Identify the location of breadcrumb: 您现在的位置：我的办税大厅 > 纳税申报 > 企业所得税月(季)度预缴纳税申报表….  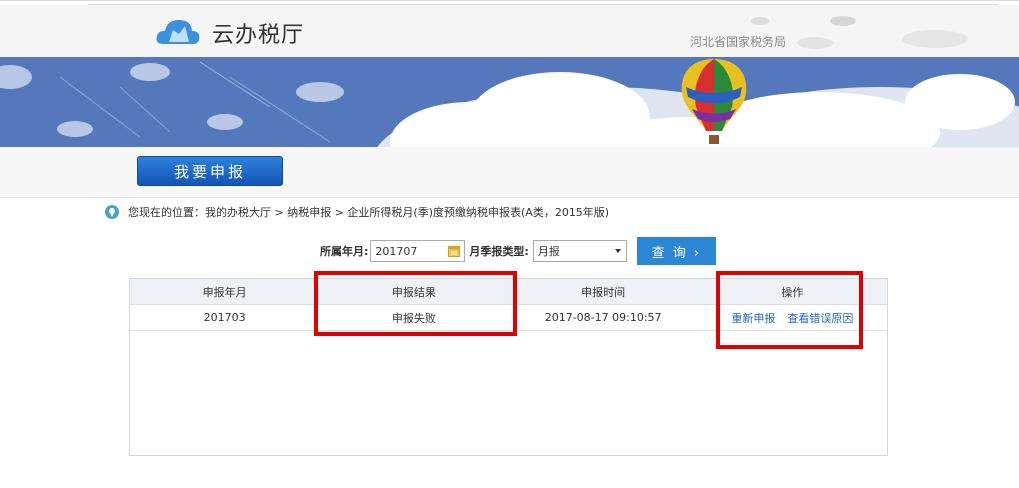
(357, 212).